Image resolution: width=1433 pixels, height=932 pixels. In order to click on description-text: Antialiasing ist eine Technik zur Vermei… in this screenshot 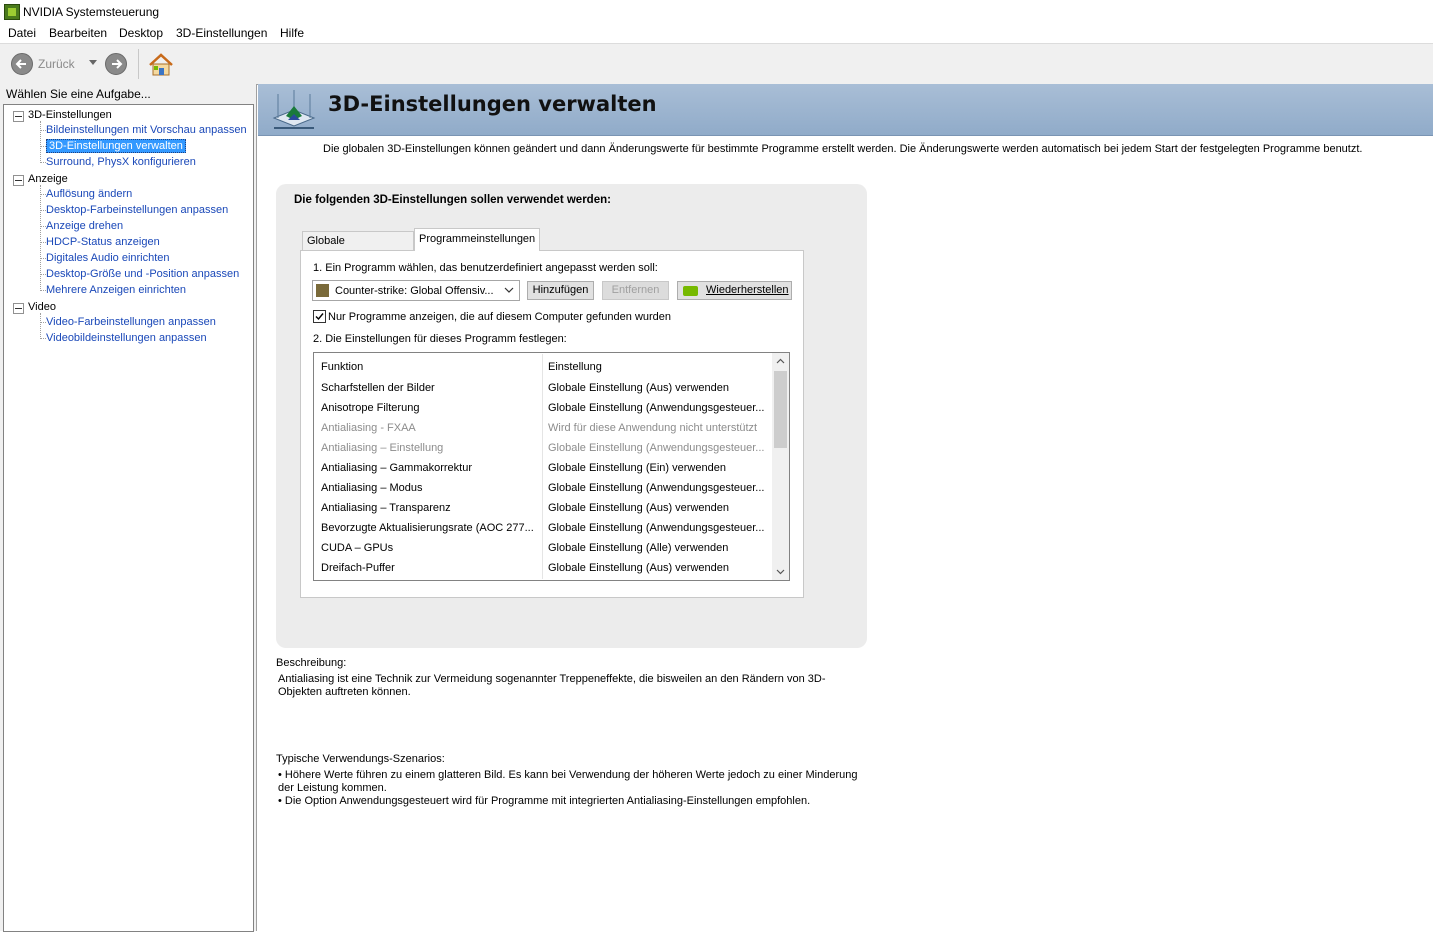, I will do `click(552, 685)`.